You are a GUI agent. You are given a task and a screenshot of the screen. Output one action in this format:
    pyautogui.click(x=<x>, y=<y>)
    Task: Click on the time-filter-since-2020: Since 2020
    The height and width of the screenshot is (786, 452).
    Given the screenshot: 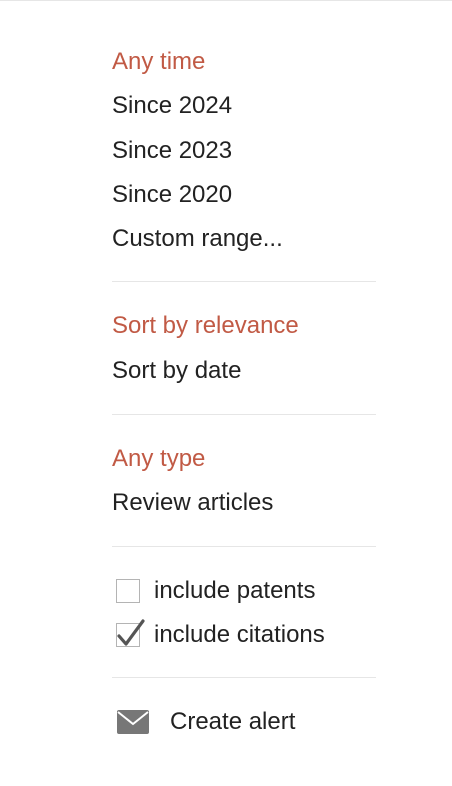 What is the action you would take?
    pyautogui.click(x=244, y=195)
    